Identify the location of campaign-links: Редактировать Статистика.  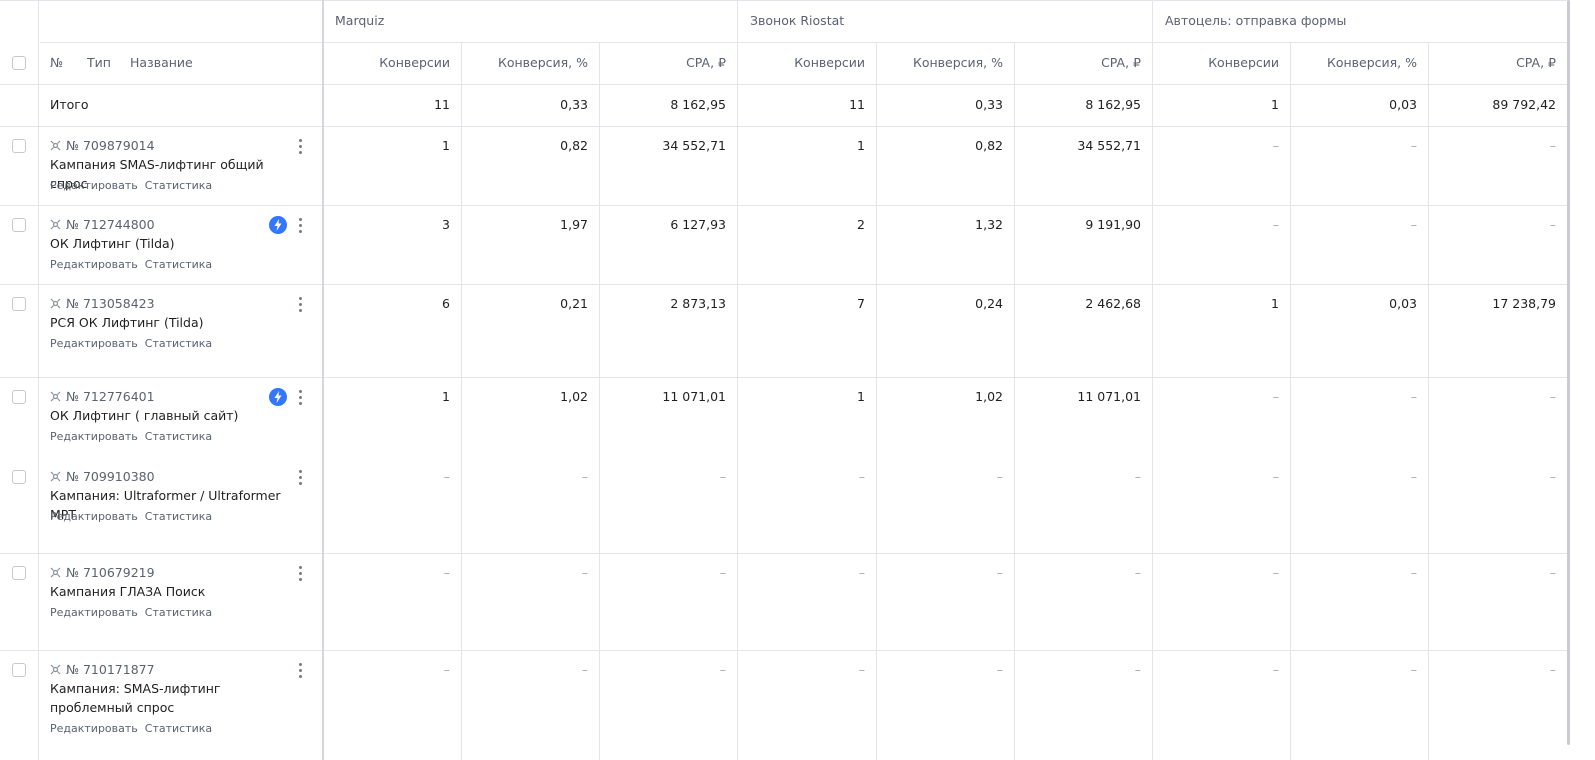
(134, 612).